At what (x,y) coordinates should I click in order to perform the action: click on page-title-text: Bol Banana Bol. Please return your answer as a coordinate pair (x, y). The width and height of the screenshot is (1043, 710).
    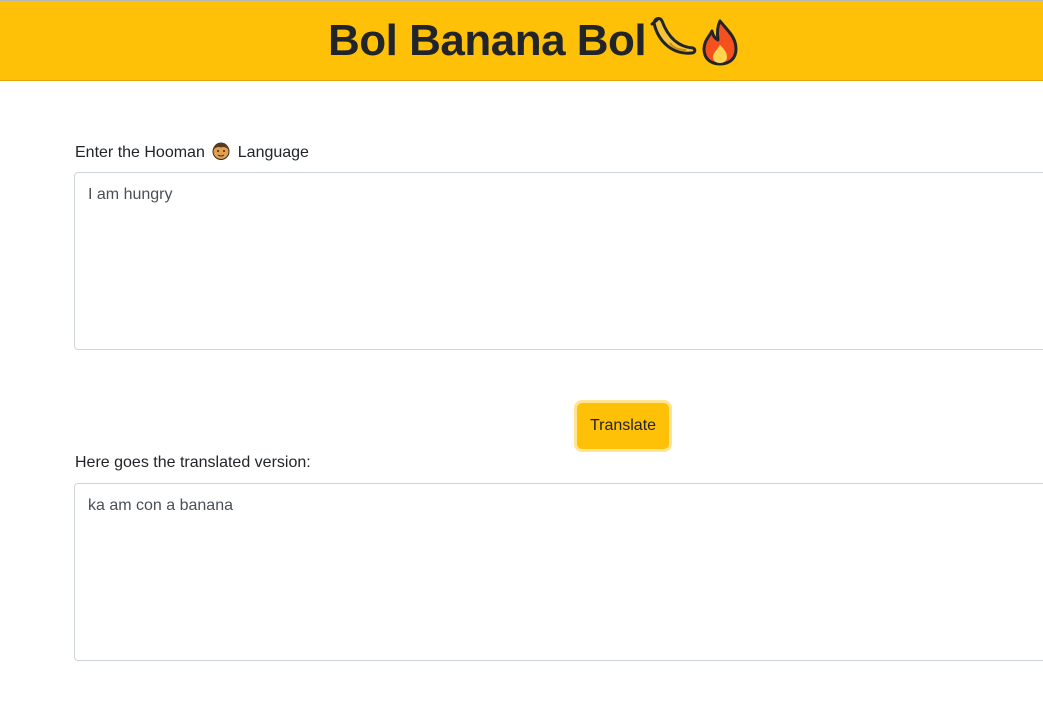
    Looking at the image, I should click on (487, 40).